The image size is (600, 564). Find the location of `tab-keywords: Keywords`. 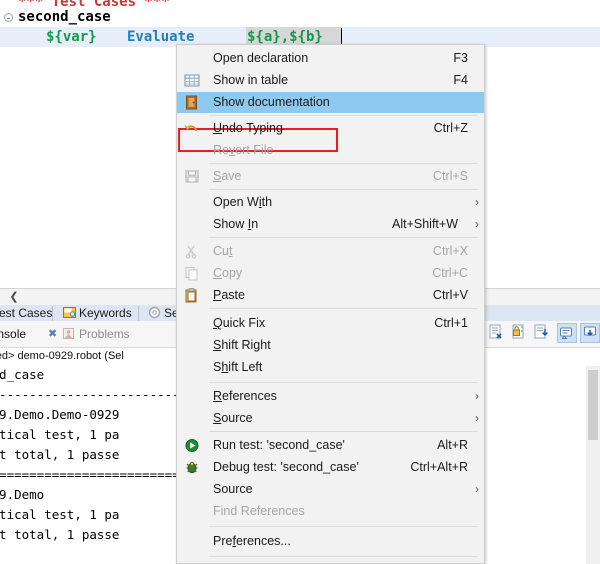

tab-keywords: Keywords is located at coordinates (97, 313).